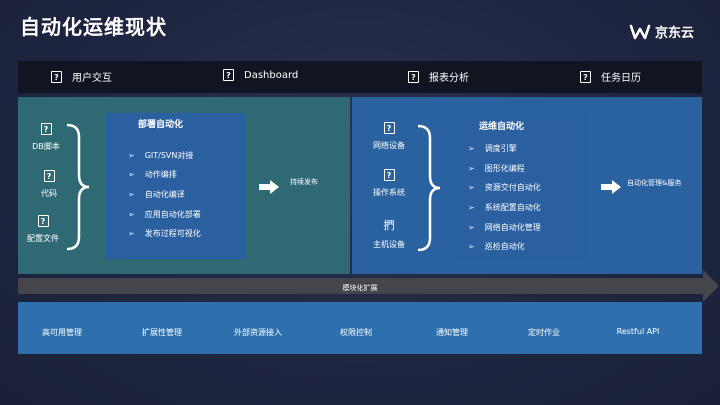 The height and width of the screenshot is (405, 720). I want to click on list-item: ➢ 应用自动化部署, so click(164, 214).